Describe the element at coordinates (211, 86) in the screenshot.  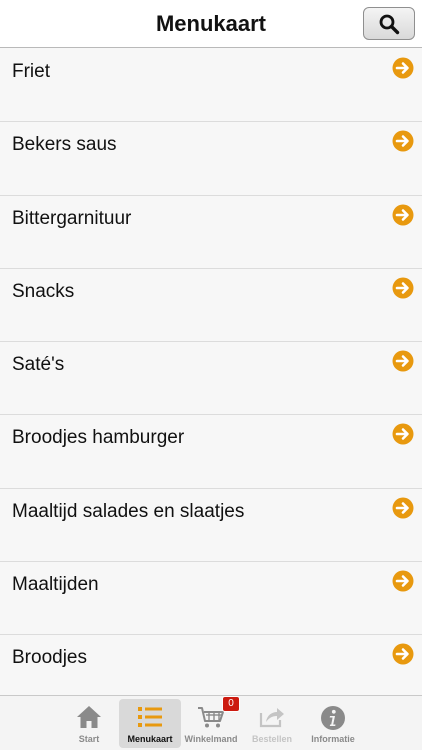
I see `list-item-friet: Friet` at that location.